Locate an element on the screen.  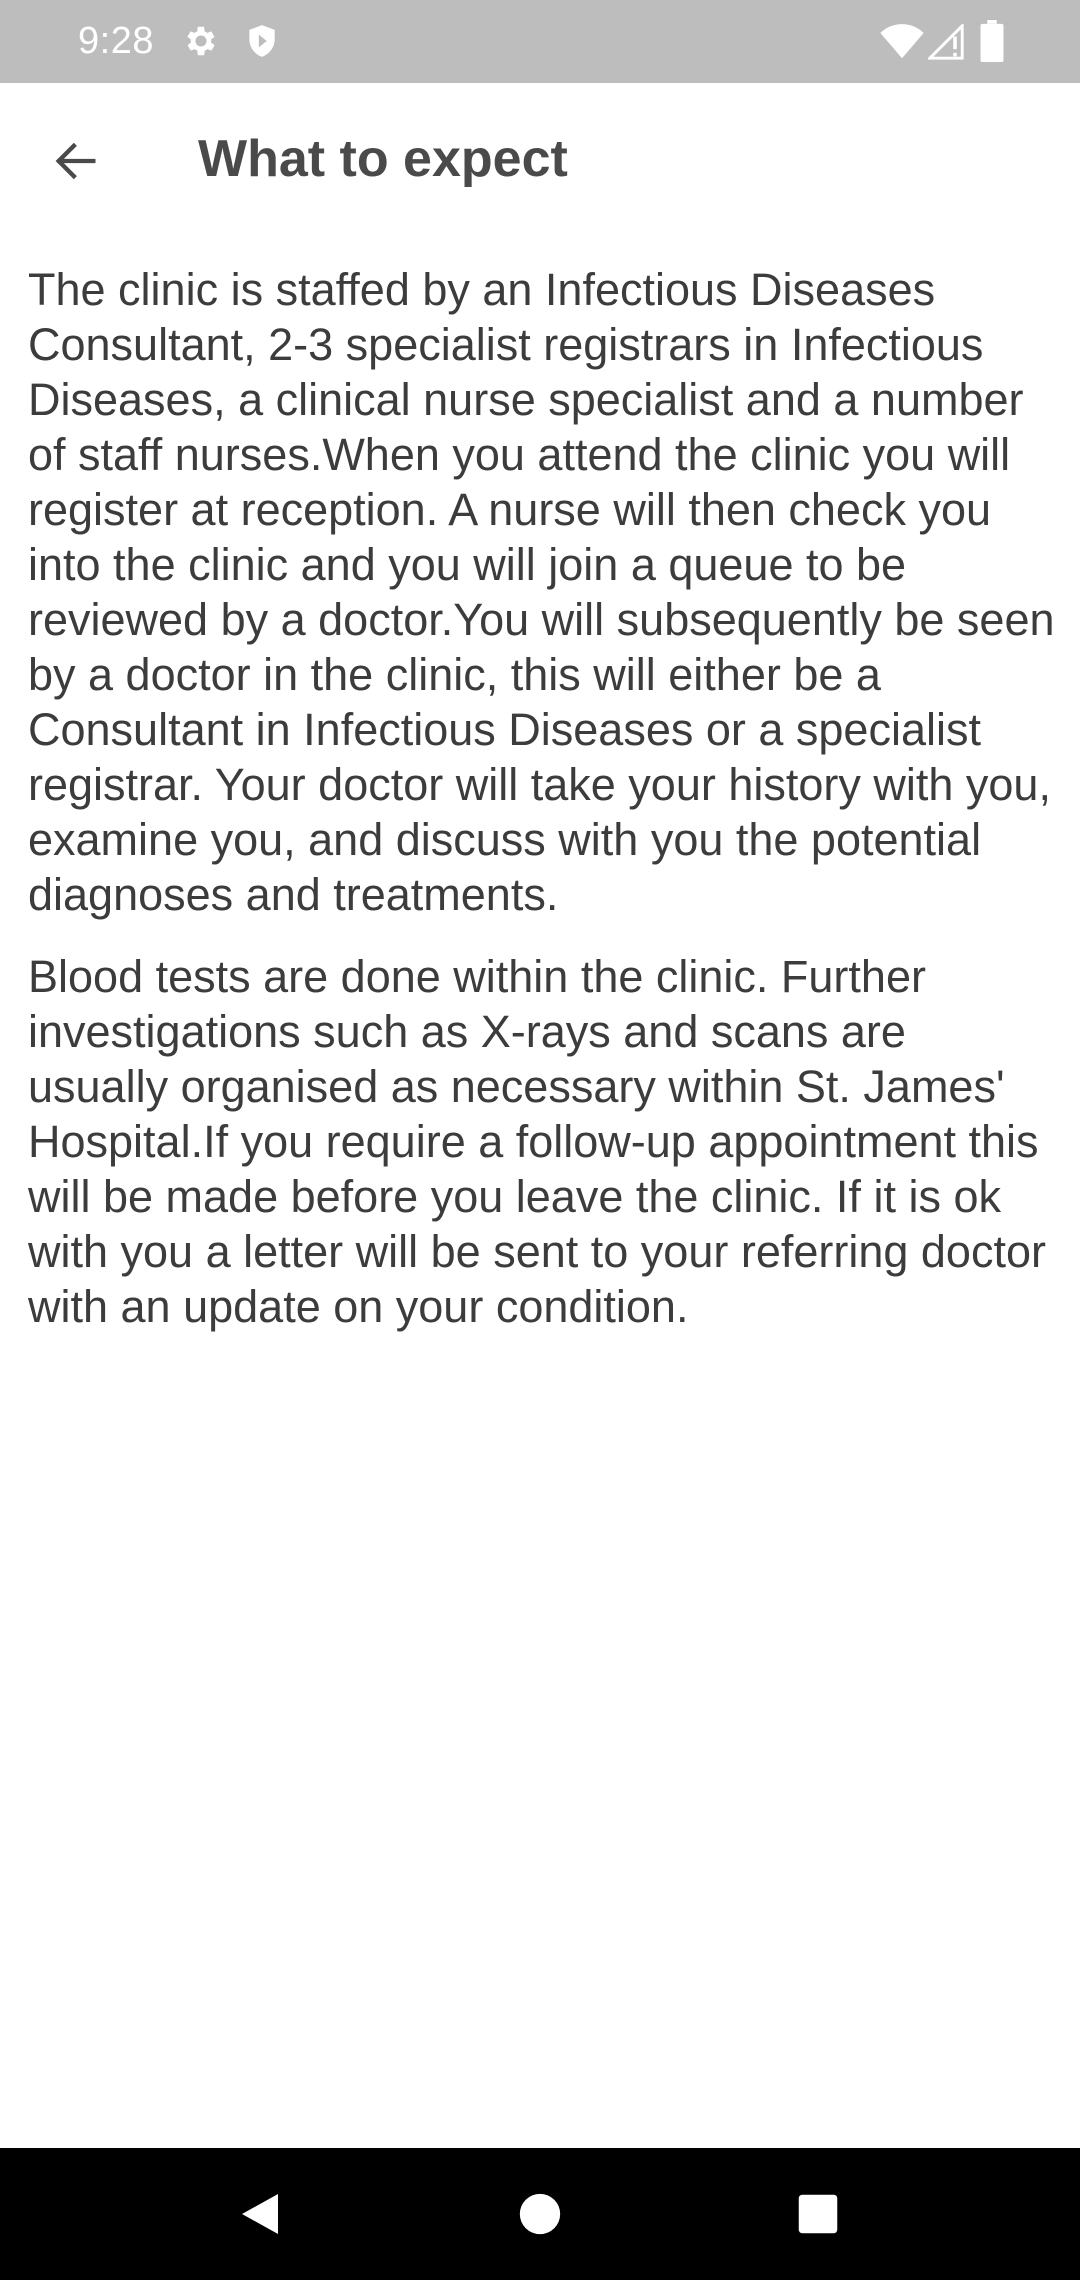
nav-back-button is located at coordinates (260, 2214).